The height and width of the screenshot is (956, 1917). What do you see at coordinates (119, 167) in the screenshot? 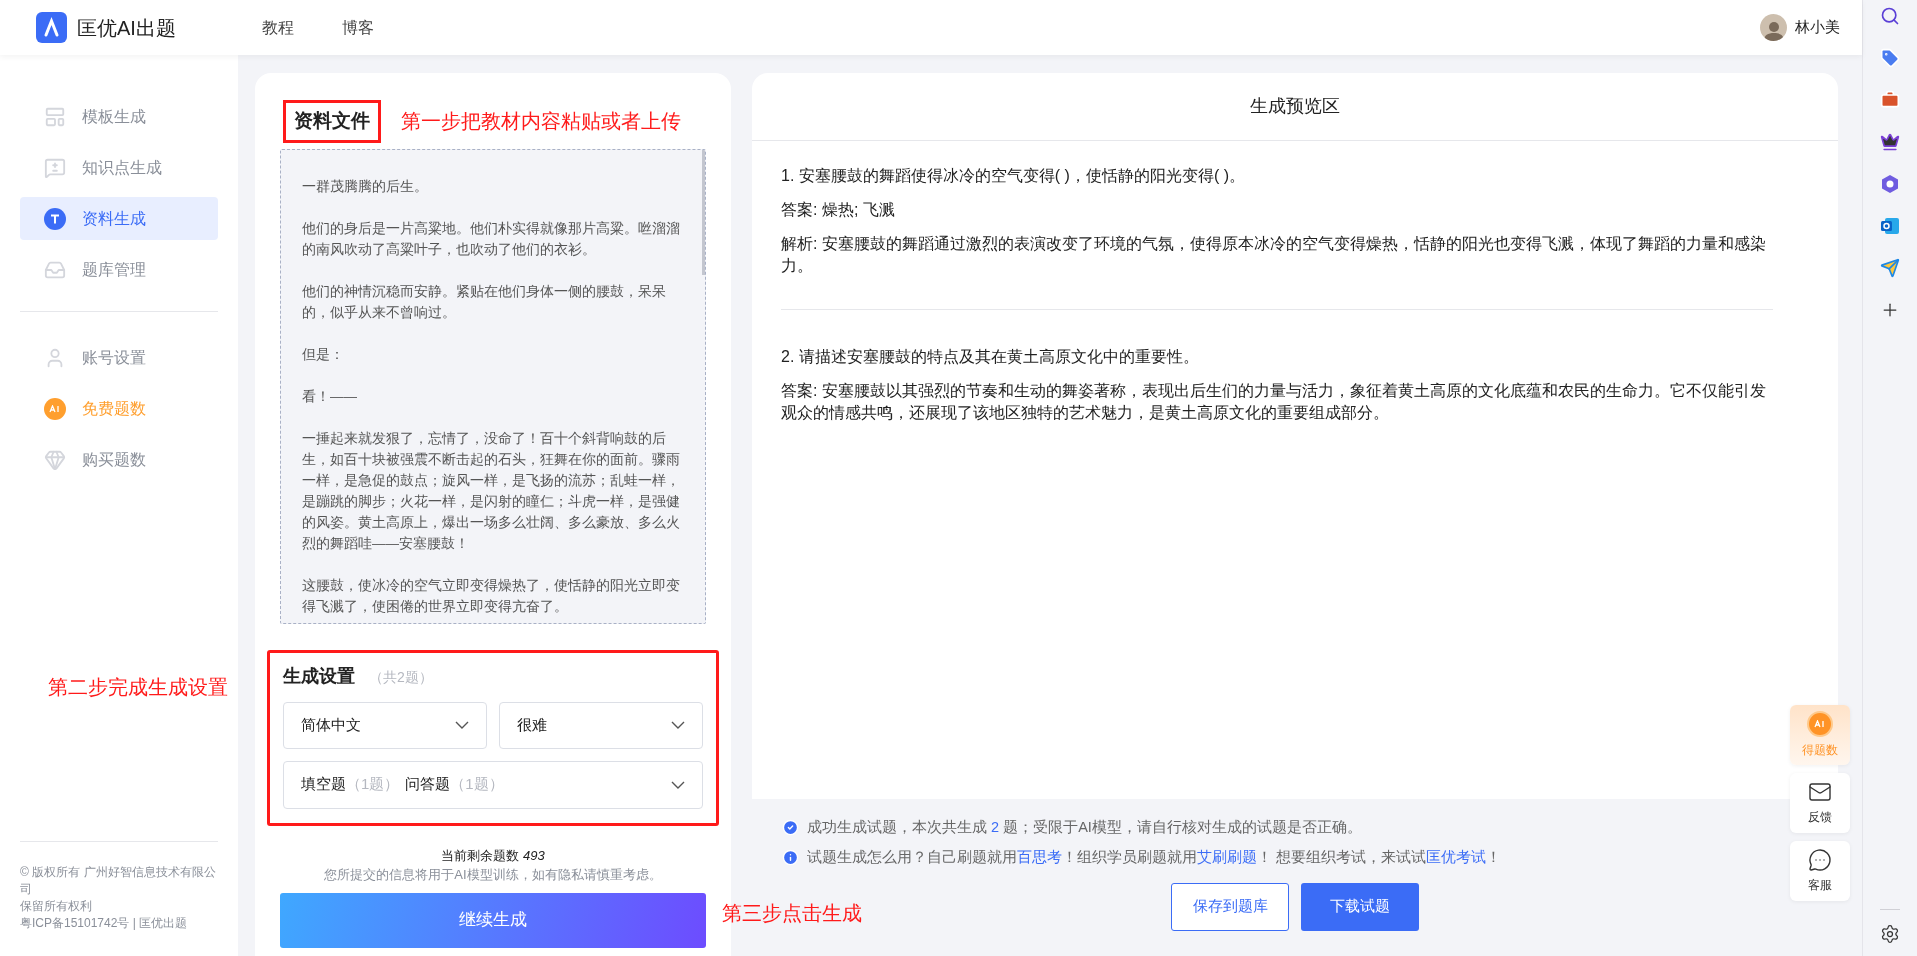
I see `sidebar-item: 知识点生成` at bounding box center [119, 167].